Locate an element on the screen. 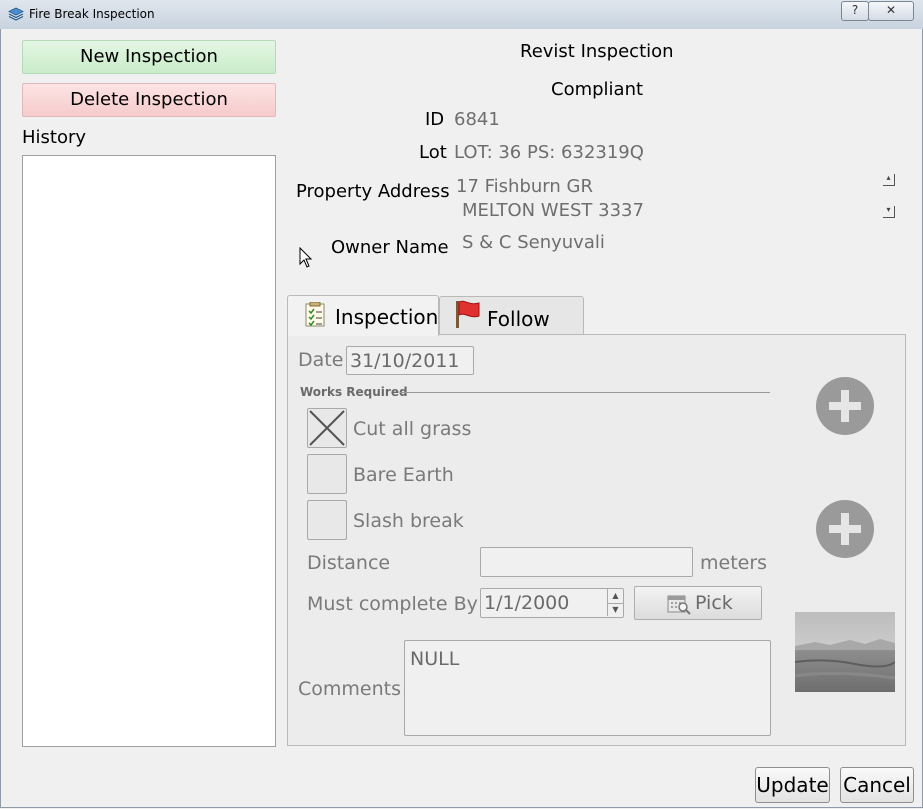 This screenshot has height=809, width=923. close-button: ✕ is located at coordinates (891, 11).